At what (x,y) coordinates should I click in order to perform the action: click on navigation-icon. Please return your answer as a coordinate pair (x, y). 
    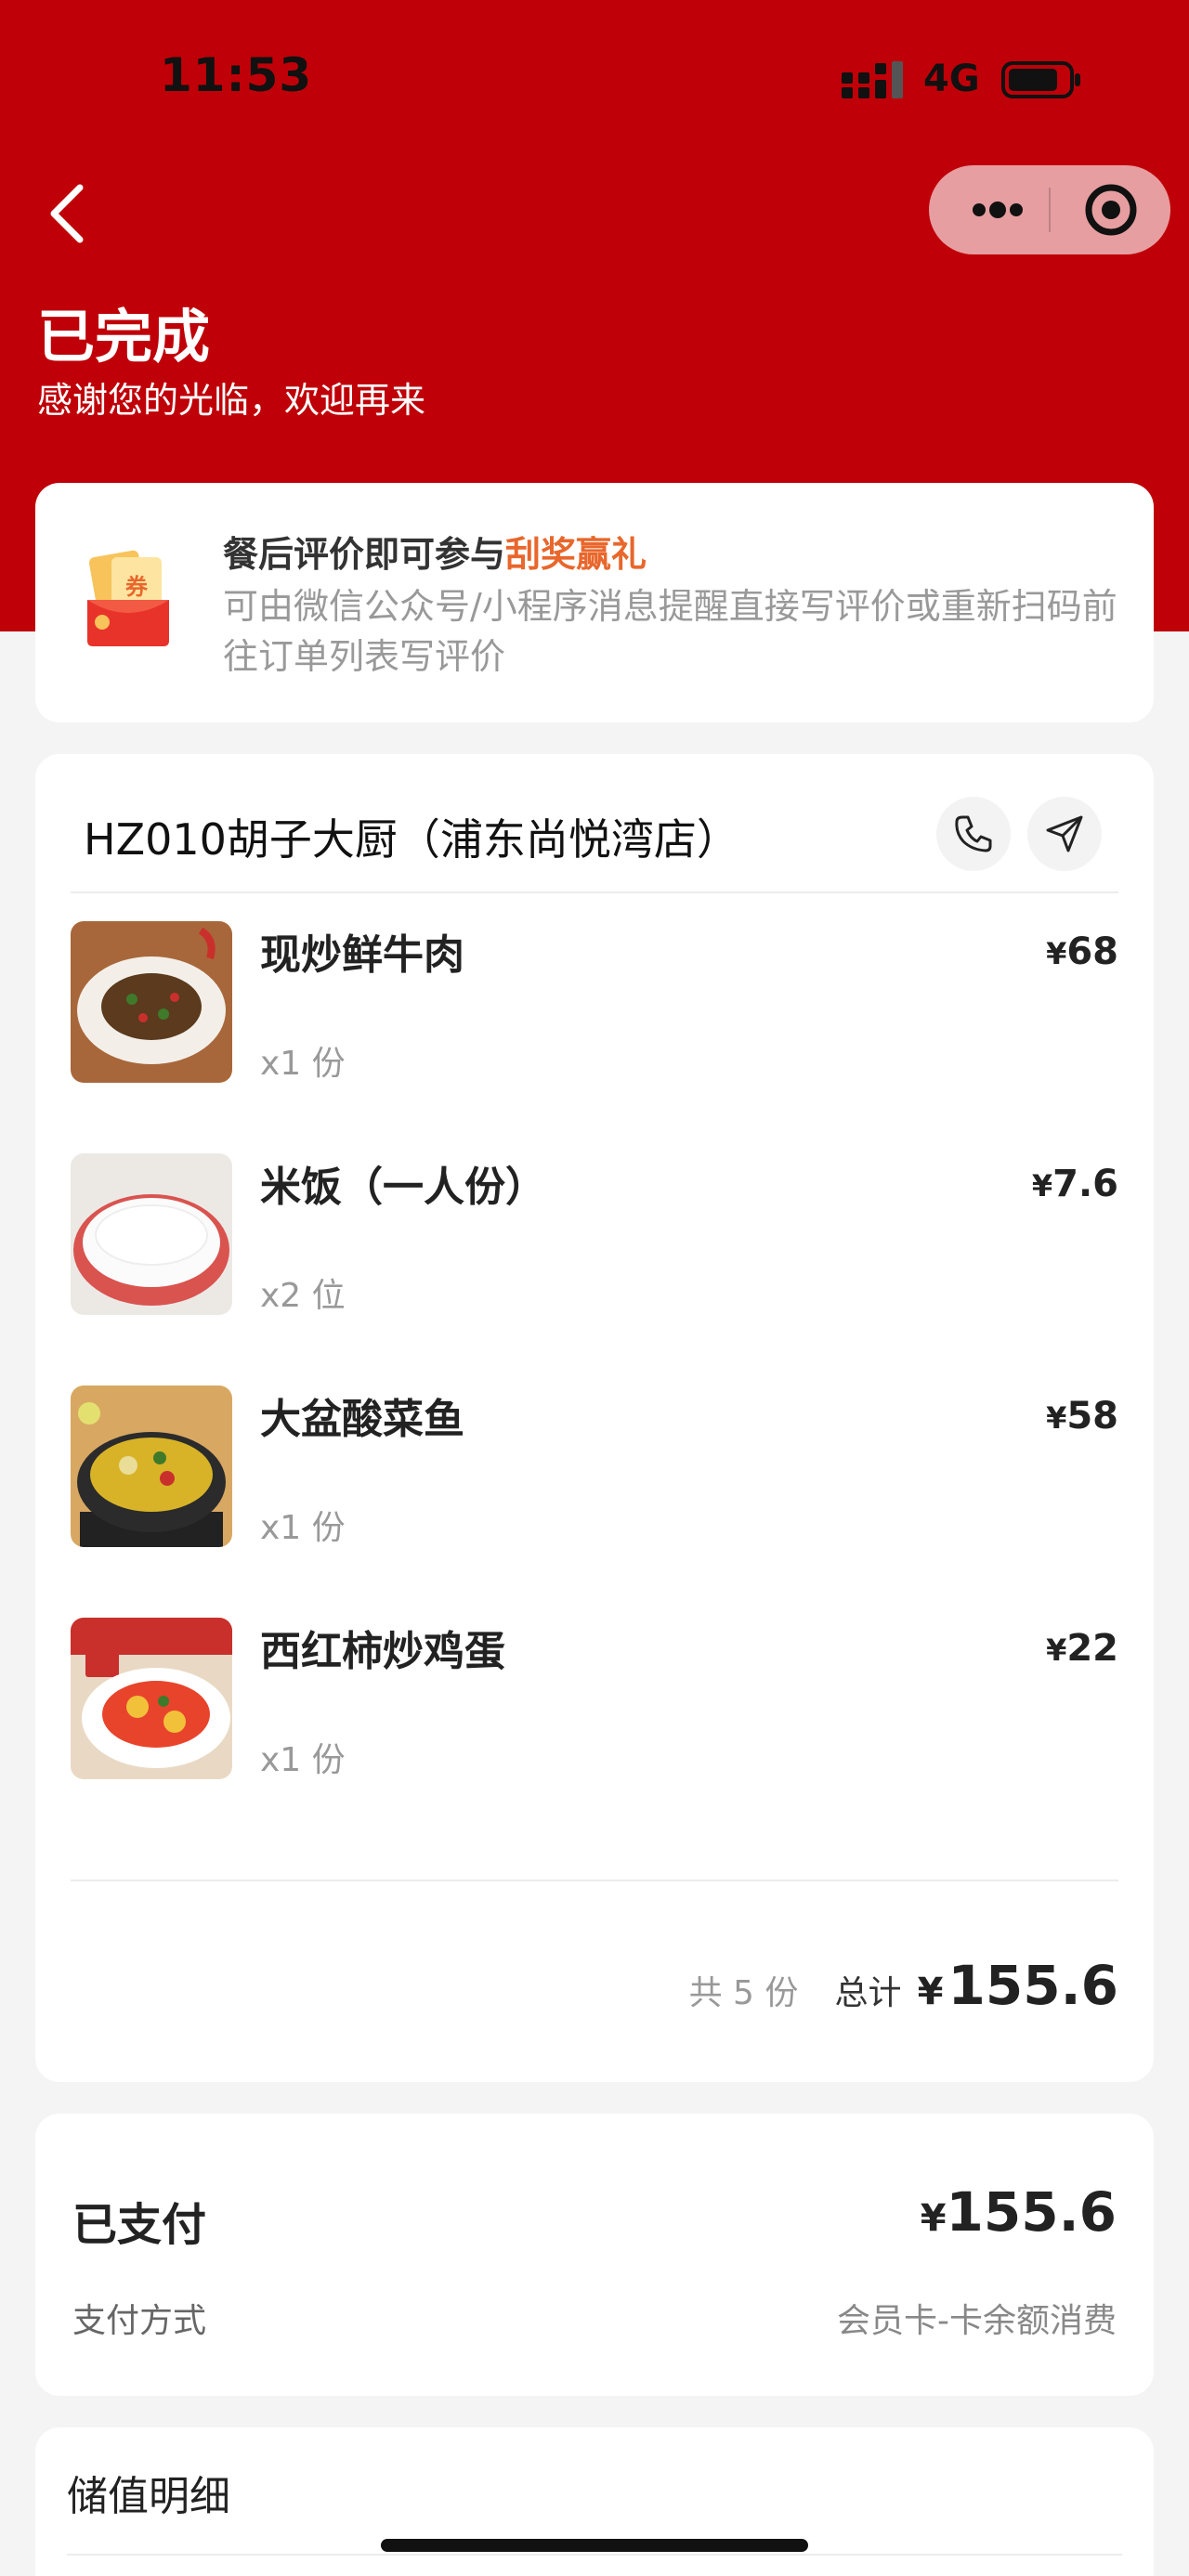
    Looking at the image, I should click on (1065, 833).